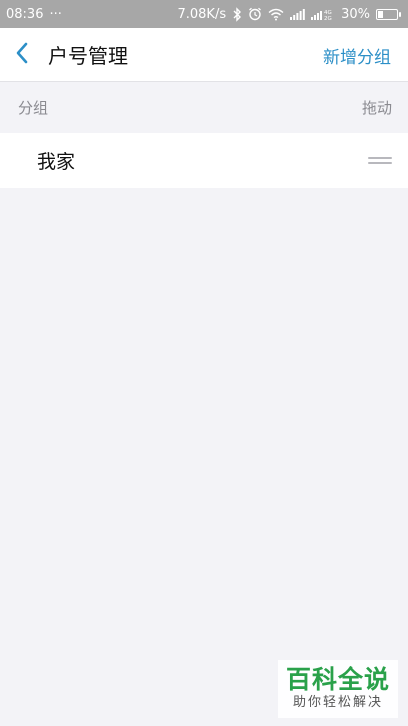 The width and height of the screenshot is (408, 726). I want to click on signal-icon, so click(297, 14).